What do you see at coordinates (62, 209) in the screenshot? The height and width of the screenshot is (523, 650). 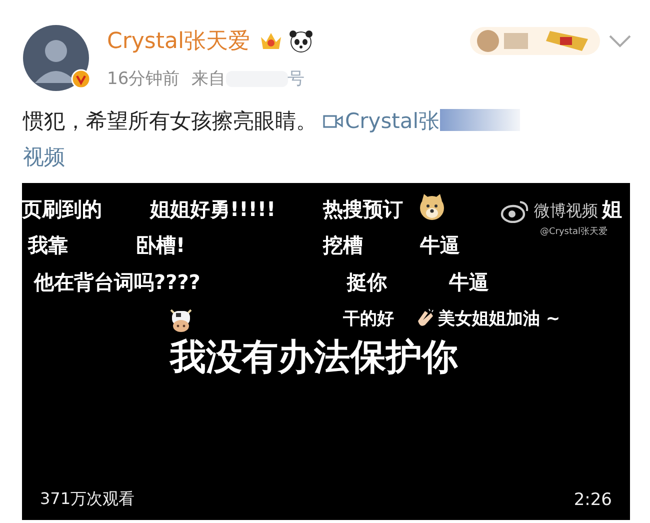 I see `danmaku-comment: 页刷到的` at bounding box center [62, 209].